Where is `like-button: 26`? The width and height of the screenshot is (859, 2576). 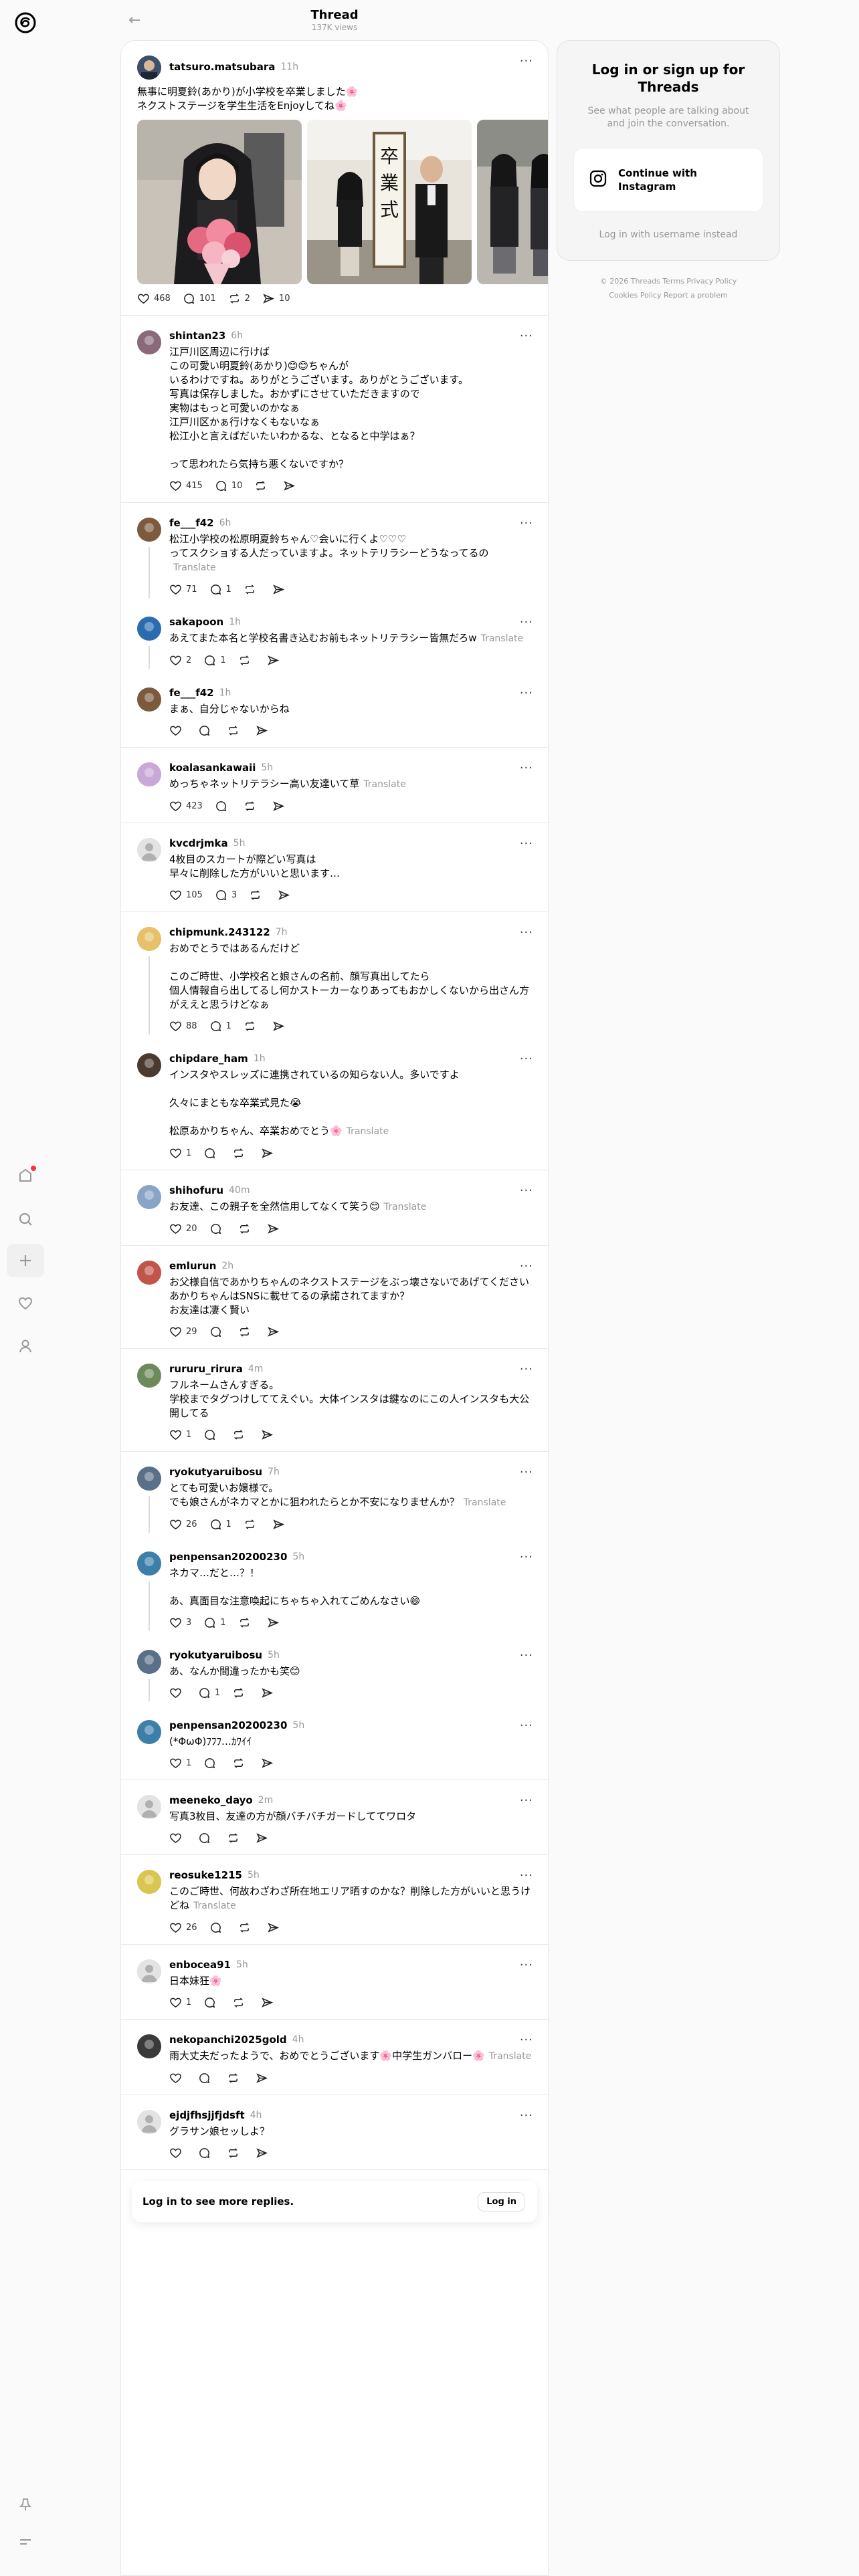 like-button: 26 is located at coordinates (183, 1524).